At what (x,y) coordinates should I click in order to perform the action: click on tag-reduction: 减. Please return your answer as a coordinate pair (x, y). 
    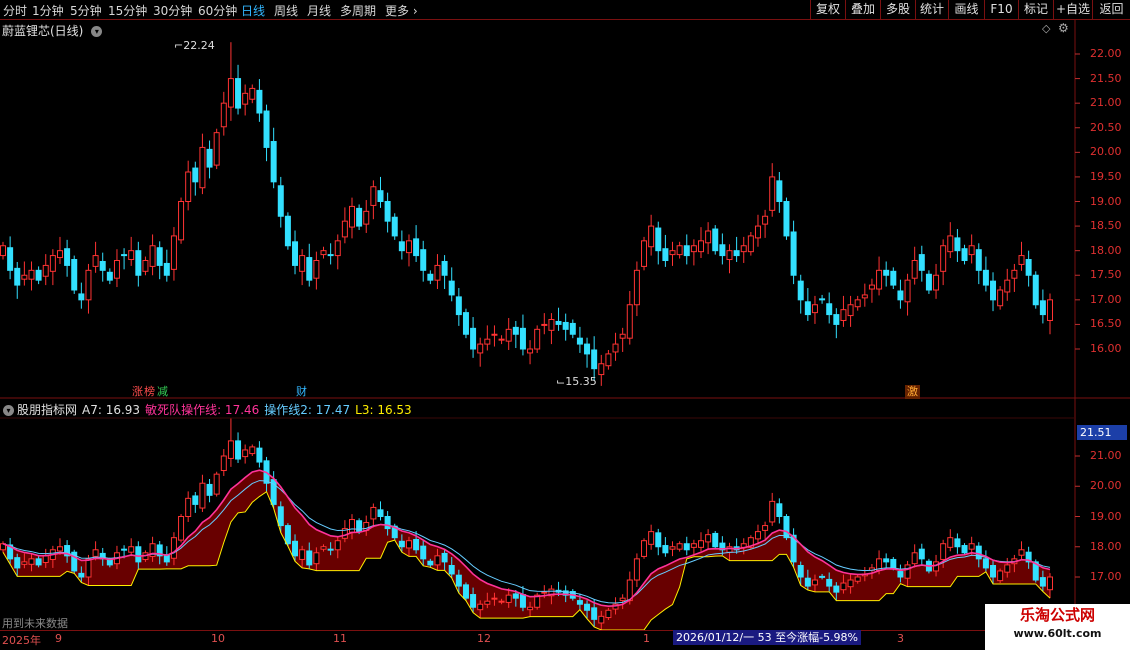
    Looking at the image, I should click on (162, 392).